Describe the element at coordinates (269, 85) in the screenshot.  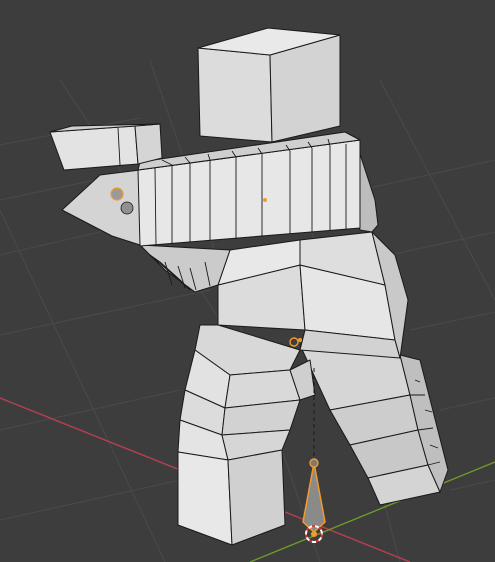
I see `head-mesh` at that location.